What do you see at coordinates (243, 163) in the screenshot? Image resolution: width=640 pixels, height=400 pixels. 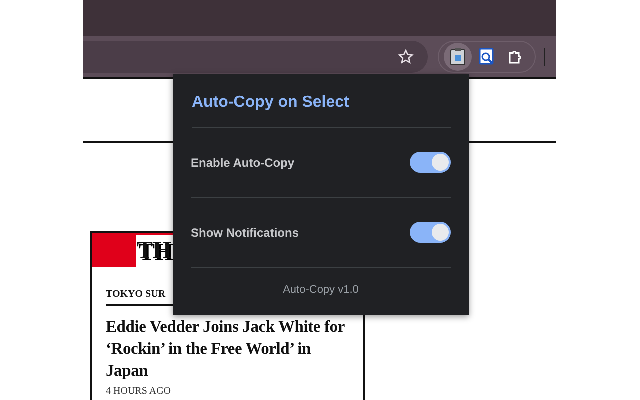 I see `setting-label: Enable Auto-Copy` at bounding box center [243, 163].